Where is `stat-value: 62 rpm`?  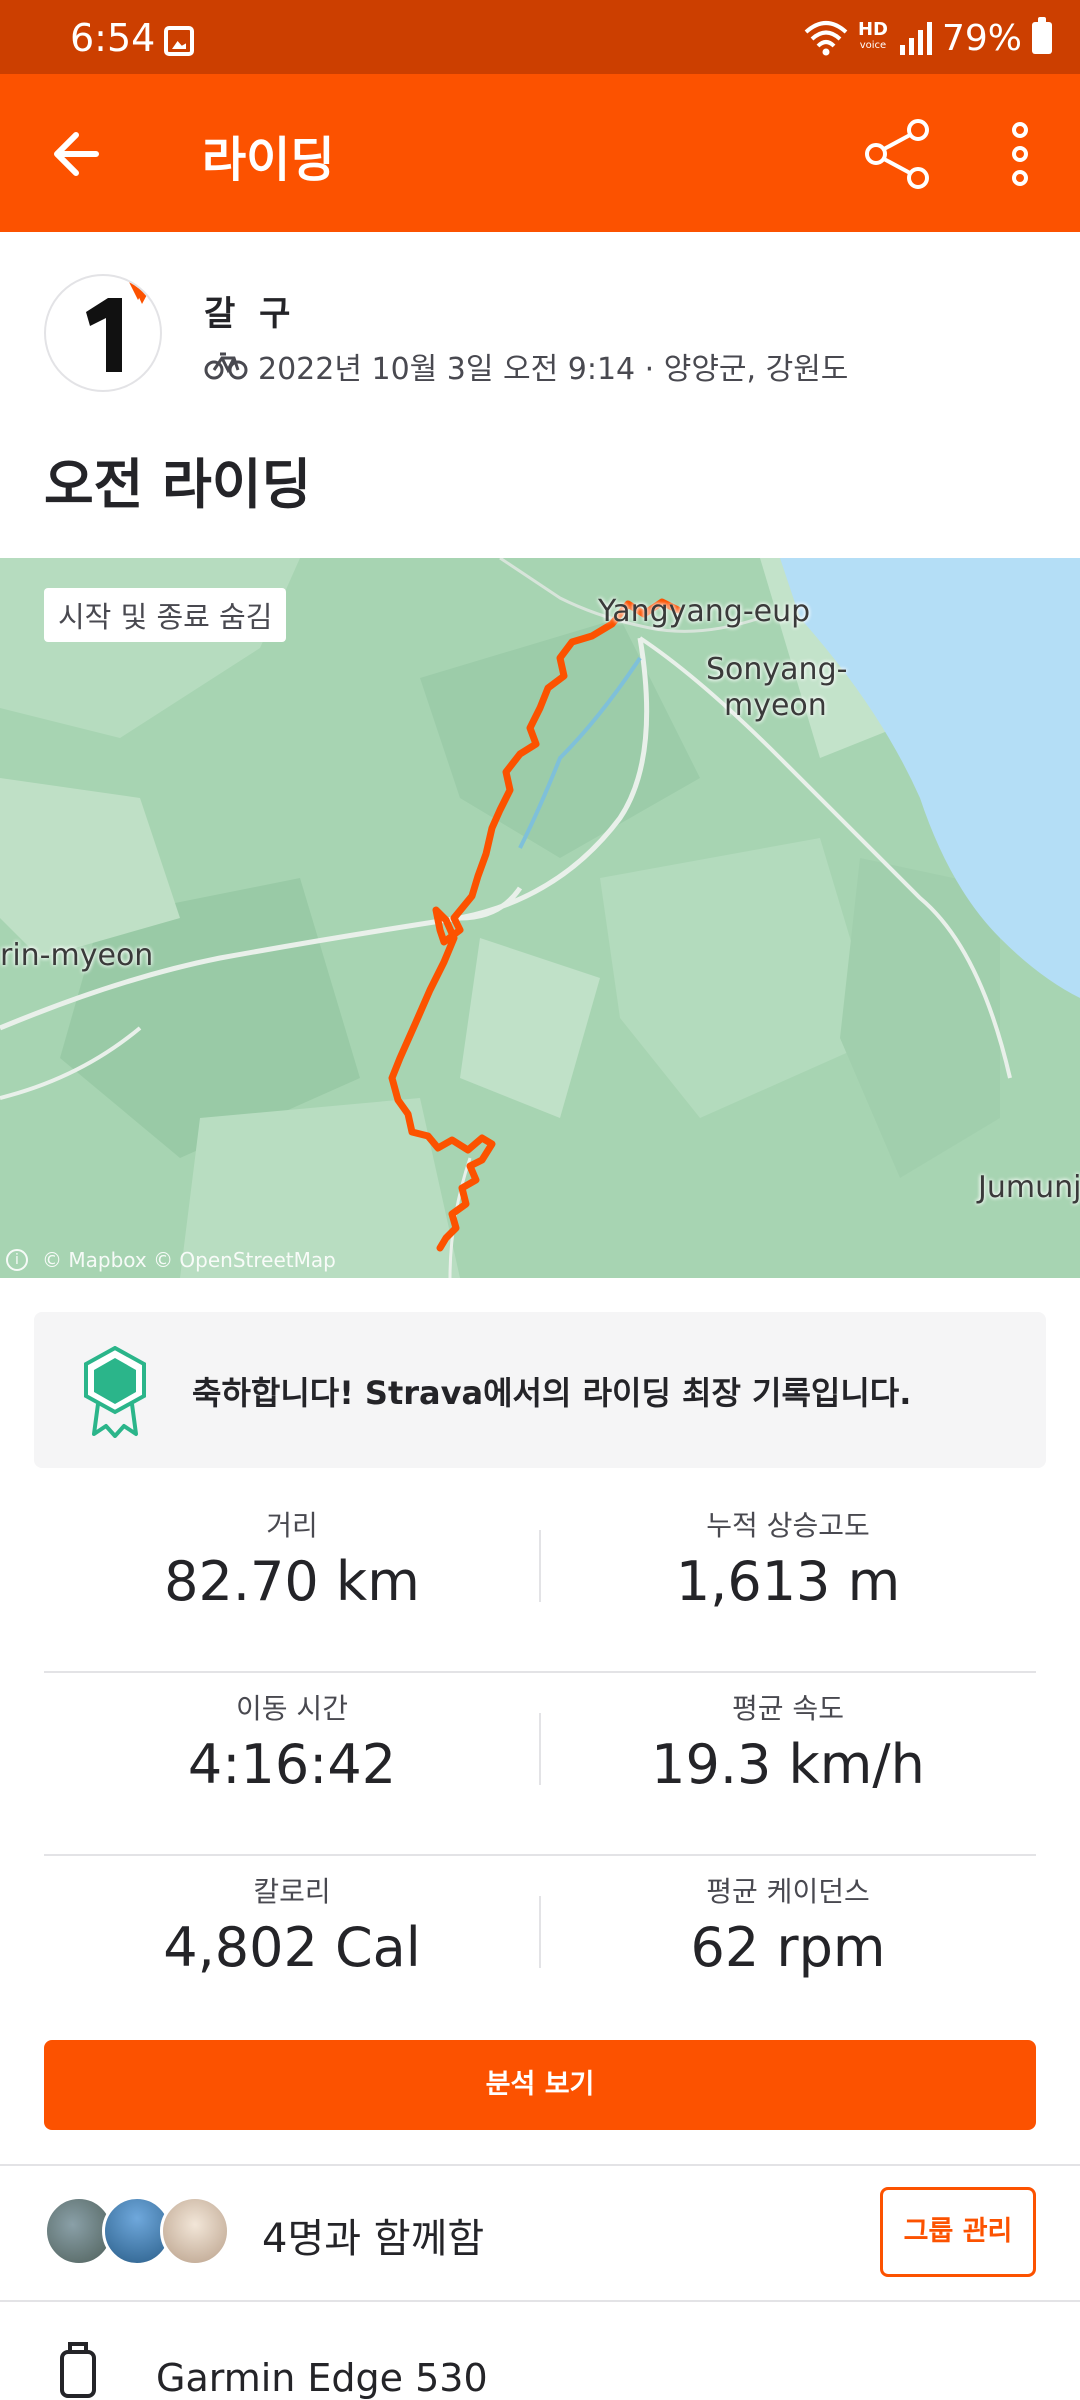 stat-value: 62 rpm is located at coordinates (788, 1947).